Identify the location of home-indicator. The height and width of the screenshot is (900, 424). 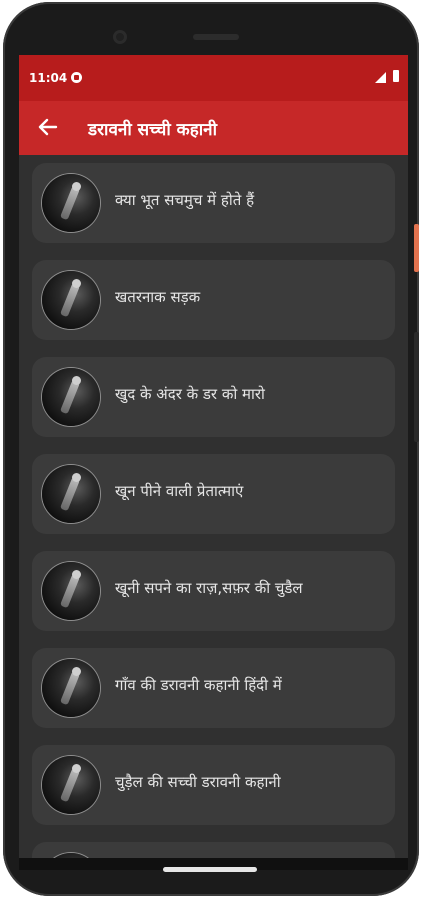
(210, 869).